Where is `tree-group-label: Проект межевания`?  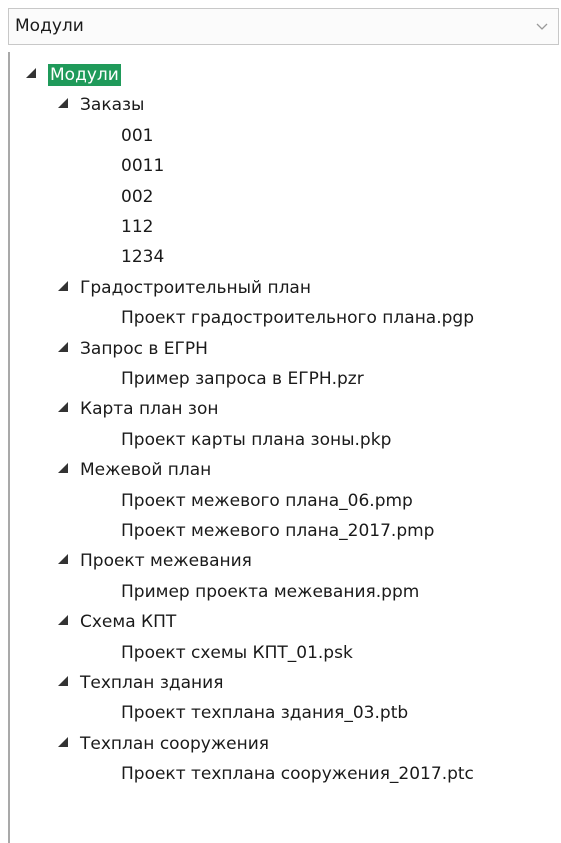
tree-group-label: Проект межевания is located at coordinates (166, 561).